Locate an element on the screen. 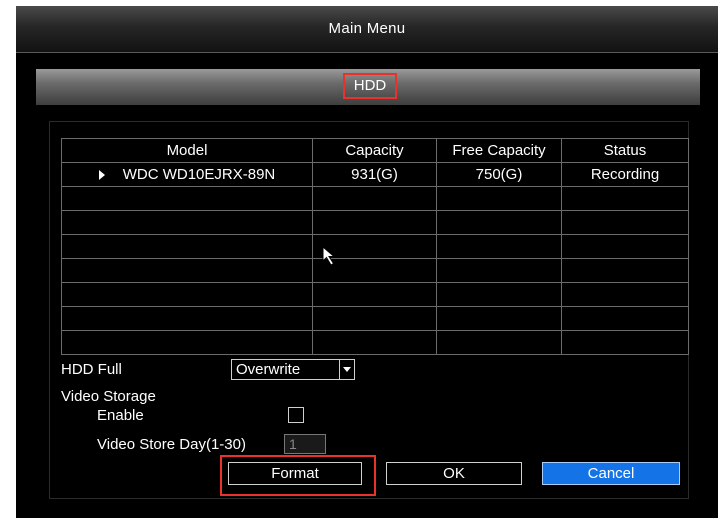  column-header-model: Model is located at coordinates (187, 150).